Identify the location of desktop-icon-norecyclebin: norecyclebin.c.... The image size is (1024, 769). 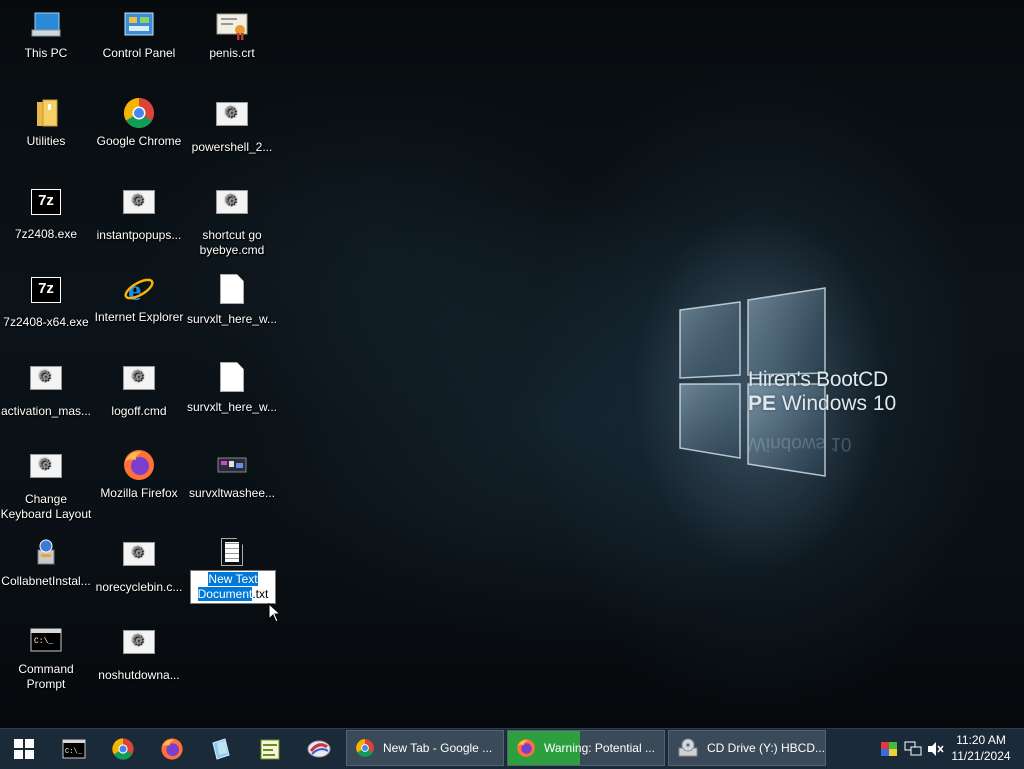
(139, 565).